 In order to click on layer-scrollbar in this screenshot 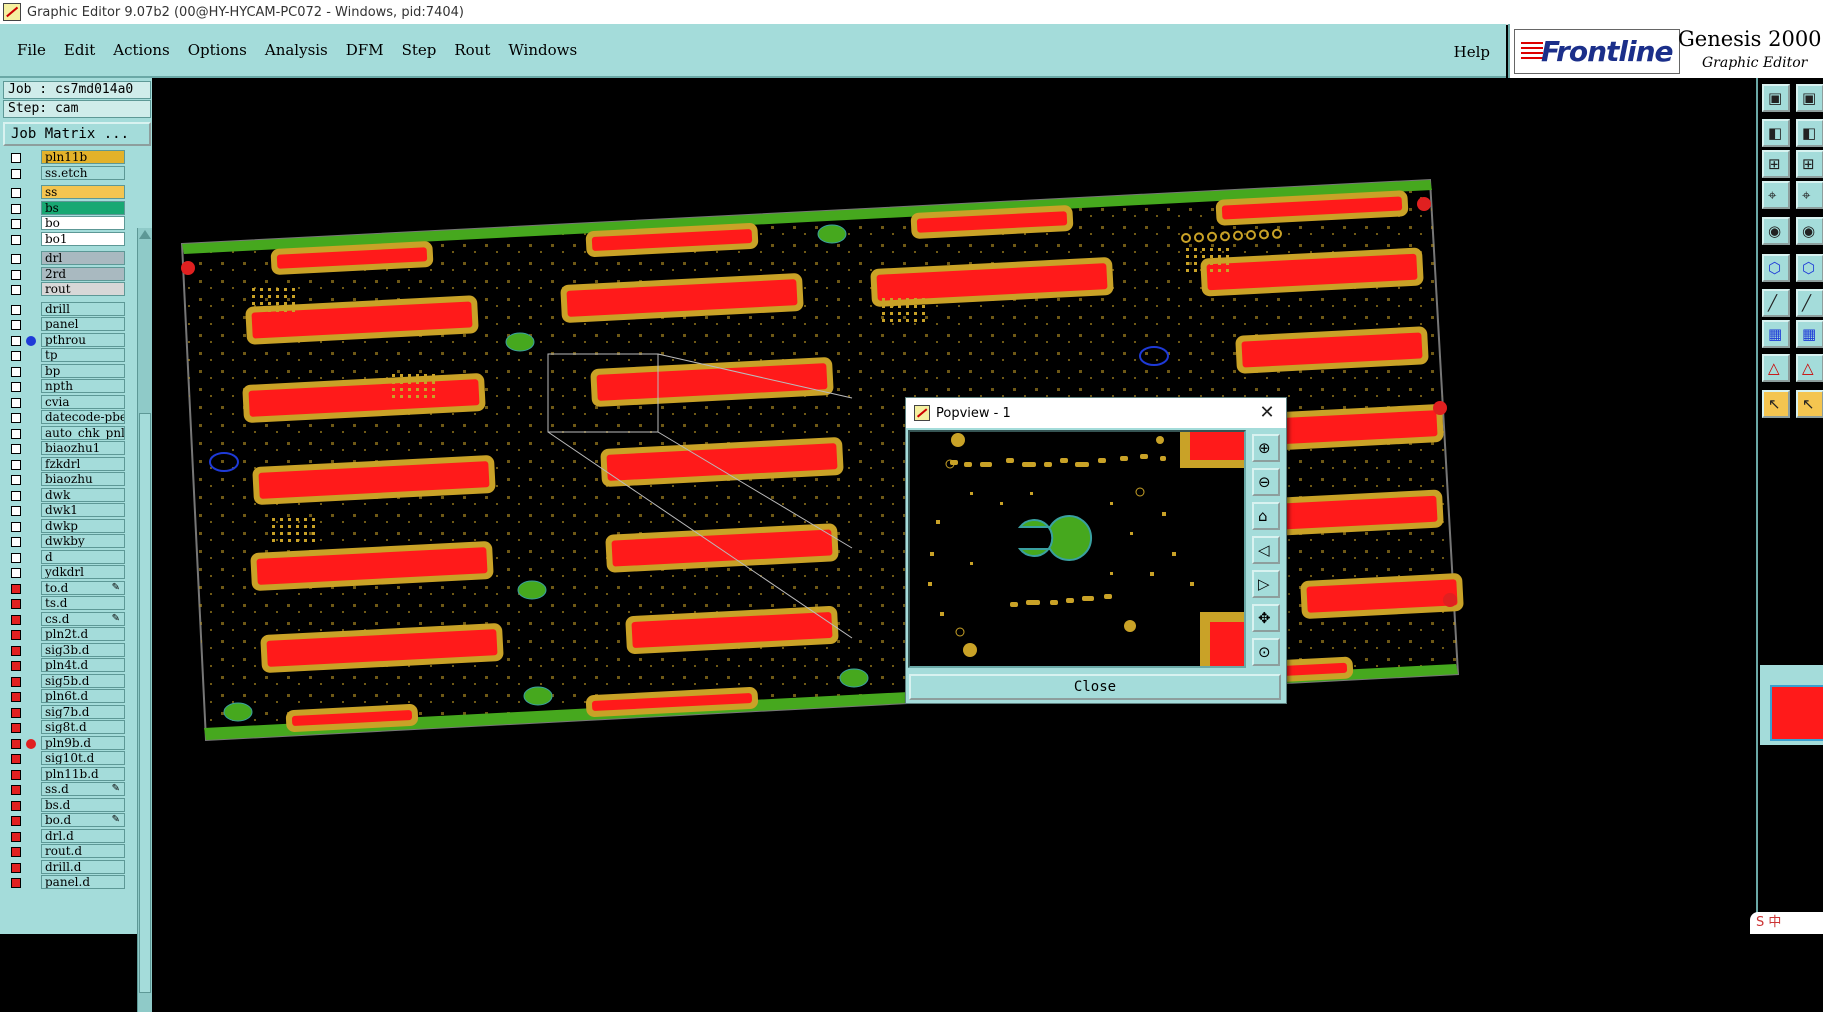, I will do `click(144, 620)`.